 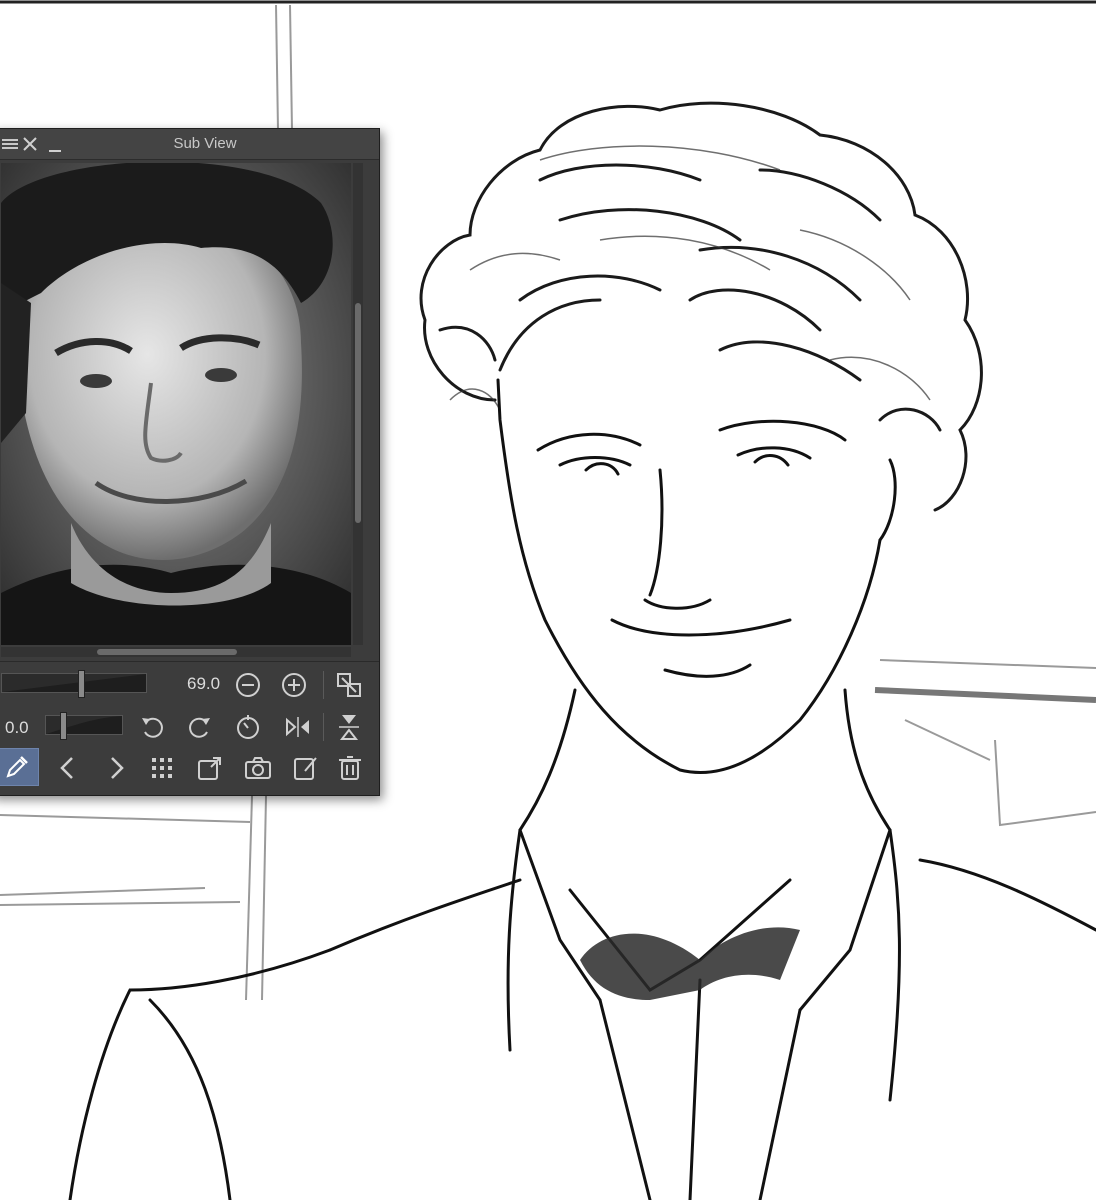 I want to click on zoom-slider-handle, so click(x=81, y=684).